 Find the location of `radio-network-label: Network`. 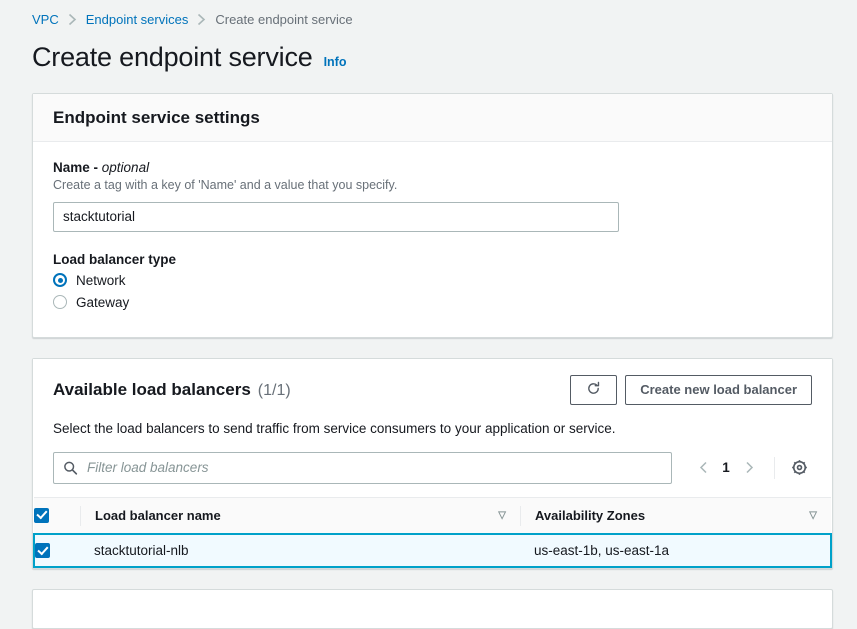

radio-network-label: Network is located at coordinates (101, 280).